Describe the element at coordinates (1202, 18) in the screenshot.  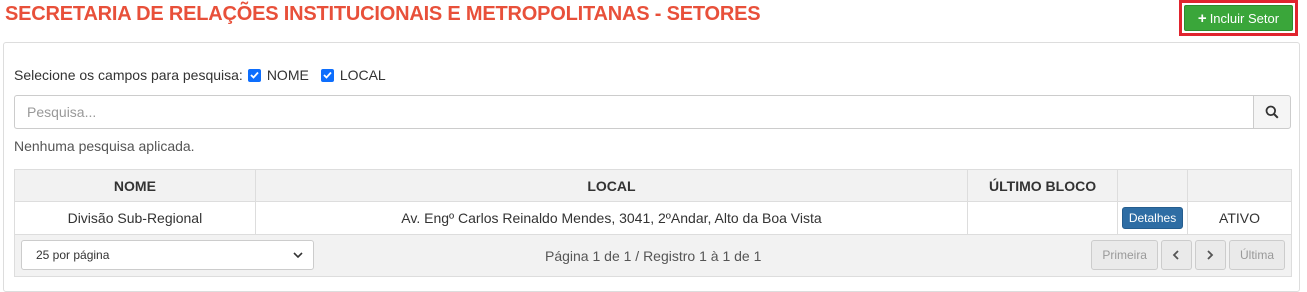
I see `plus-icon: +` at that location.